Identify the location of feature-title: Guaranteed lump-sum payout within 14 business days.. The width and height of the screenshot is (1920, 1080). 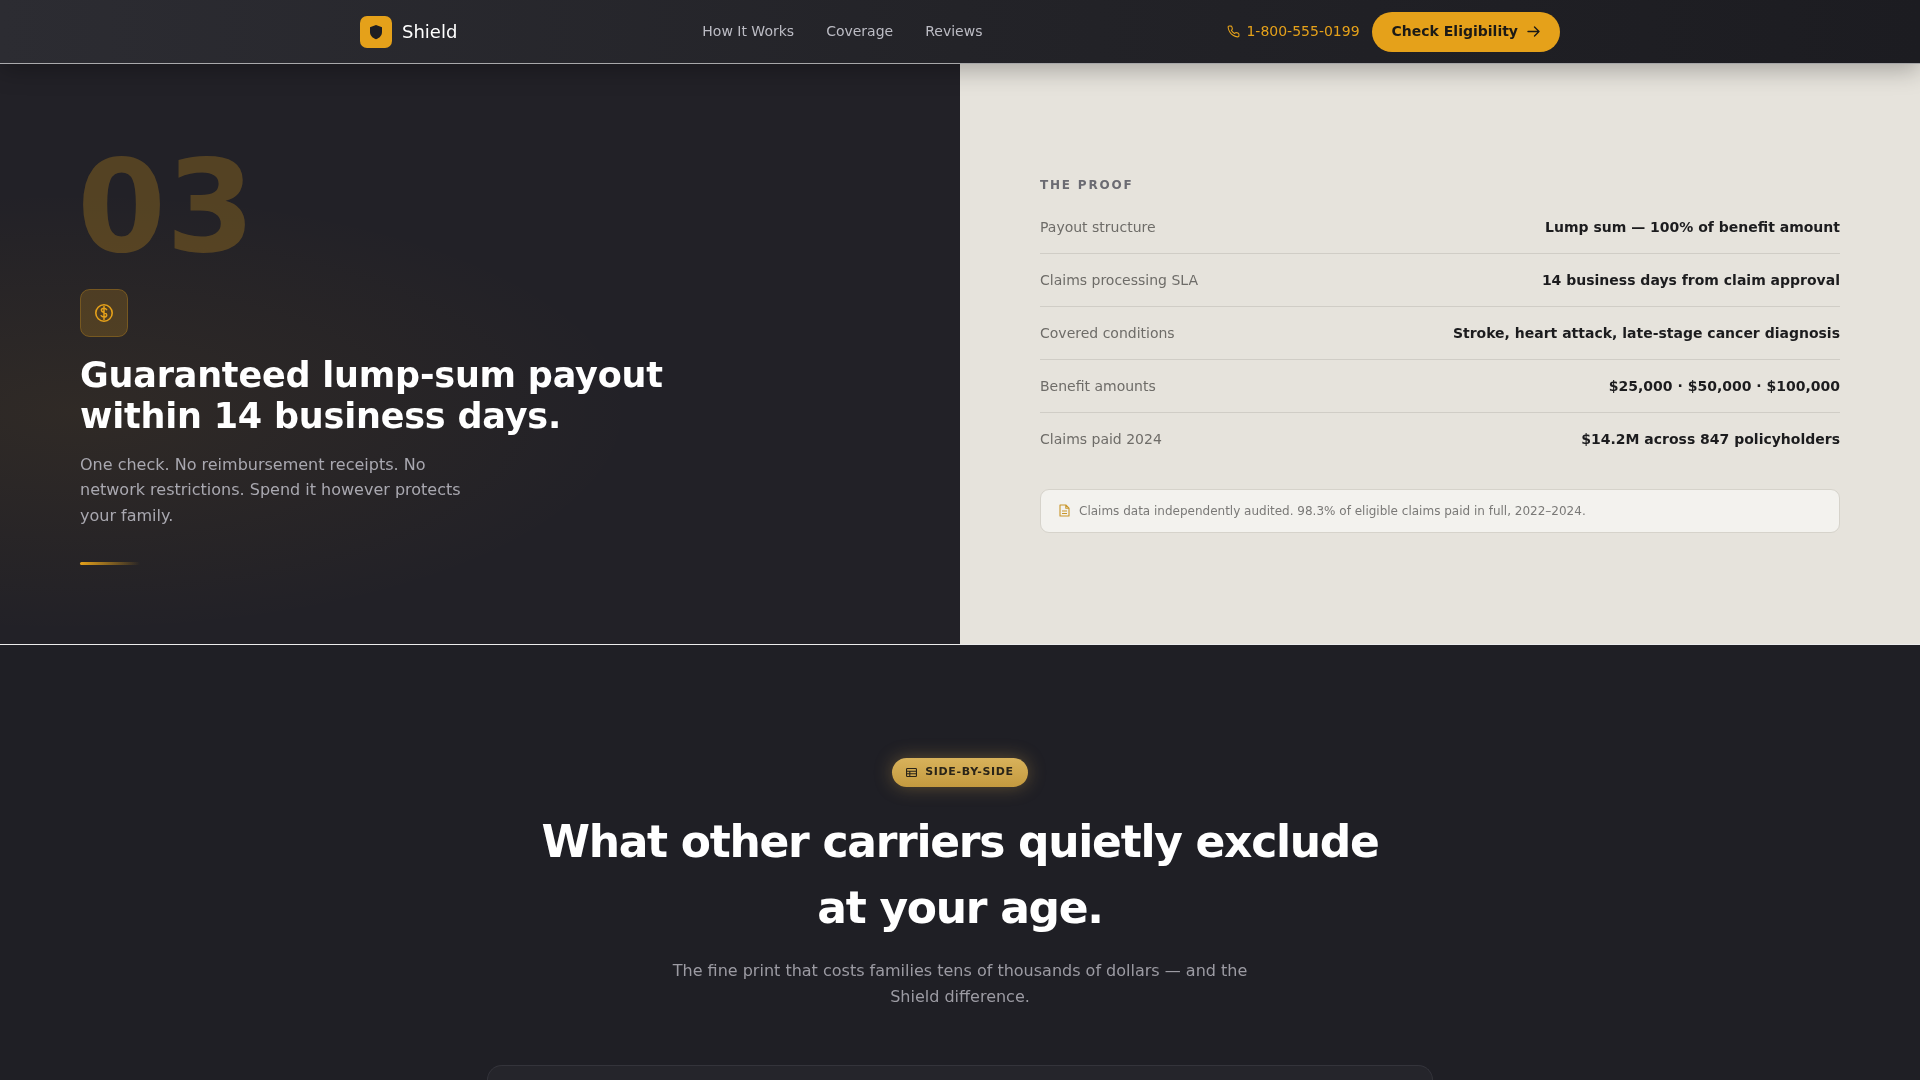
(372, 395).